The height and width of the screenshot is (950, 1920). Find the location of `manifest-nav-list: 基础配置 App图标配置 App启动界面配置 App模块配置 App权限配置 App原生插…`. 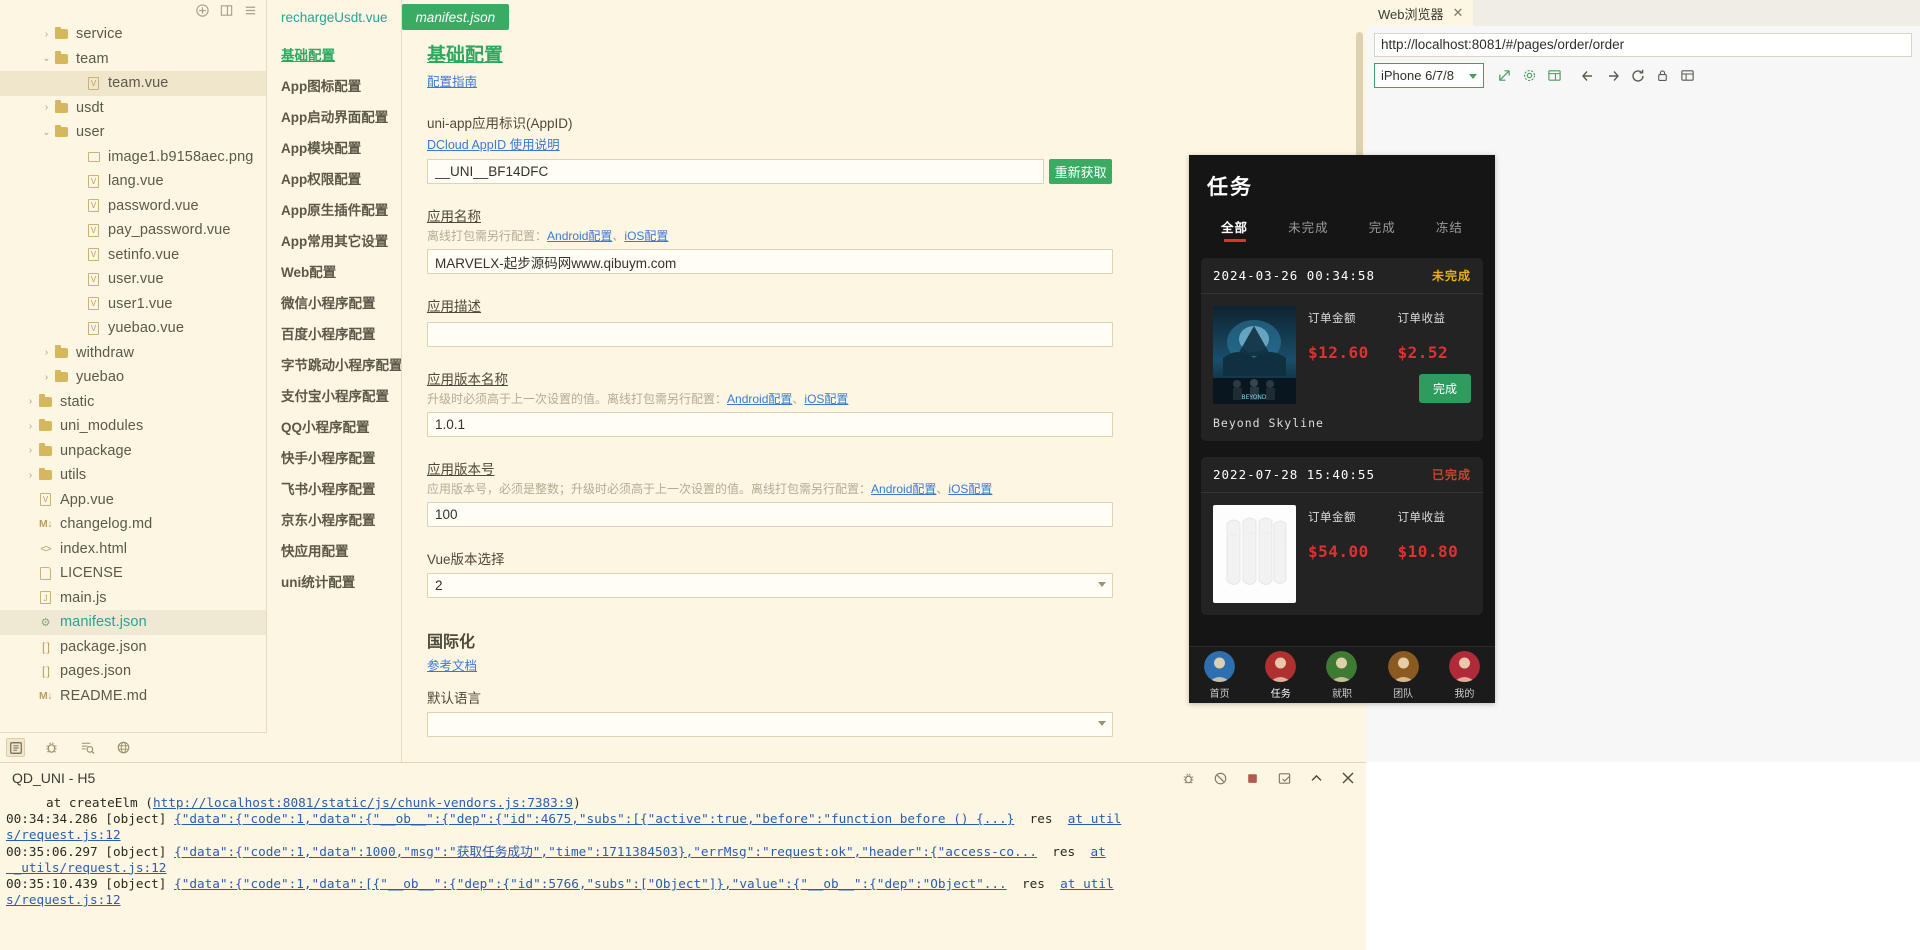

manifest-nav-list: 基础配置 App图标配置 App启动界面配置 App模块配置 App权限配置 App原生插… is located at coordinates (334, 381).